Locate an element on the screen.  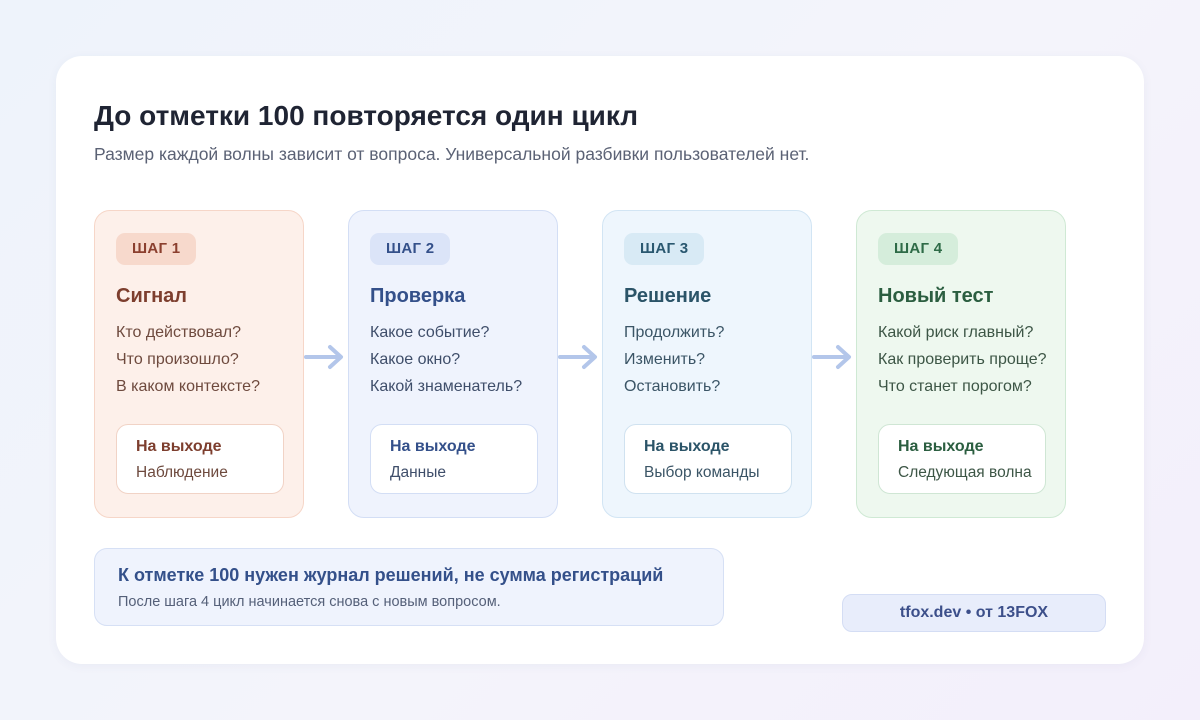
step-output-value: Следующая волна is located at coordinates (965, 472).